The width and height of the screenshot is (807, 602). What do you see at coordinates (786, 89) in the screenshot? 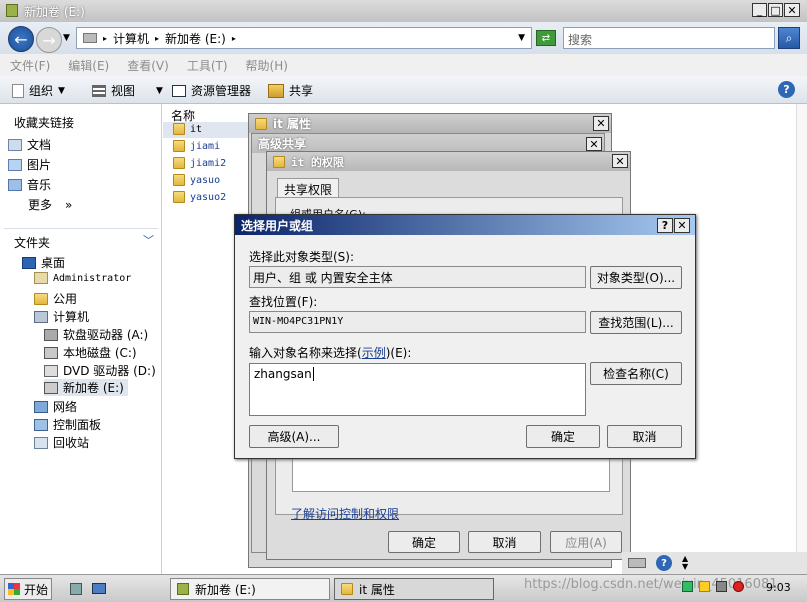
I see `help-icon: ?` at bounding box center [786, 89].